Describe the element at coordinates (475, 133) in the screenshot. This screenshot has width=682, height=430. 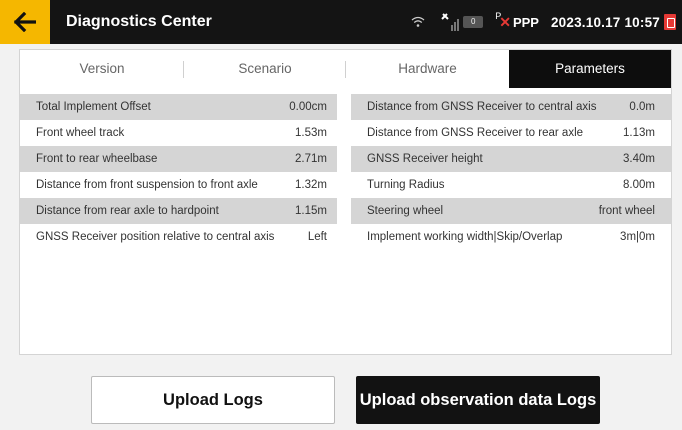
I see `param-label: Distance from GNSS Receiver to rear axle` at that location.